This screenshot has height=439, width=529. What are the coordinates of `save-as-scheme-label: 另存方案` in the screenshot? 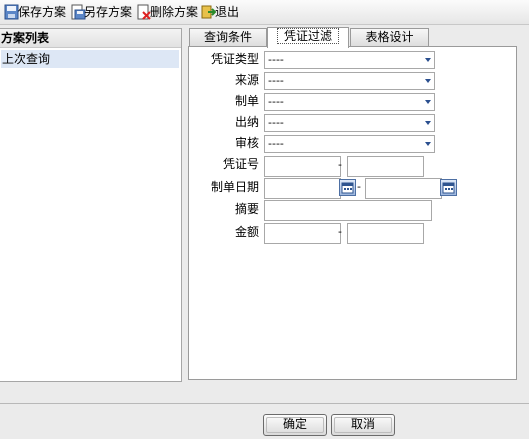 It's located at (108, 12).